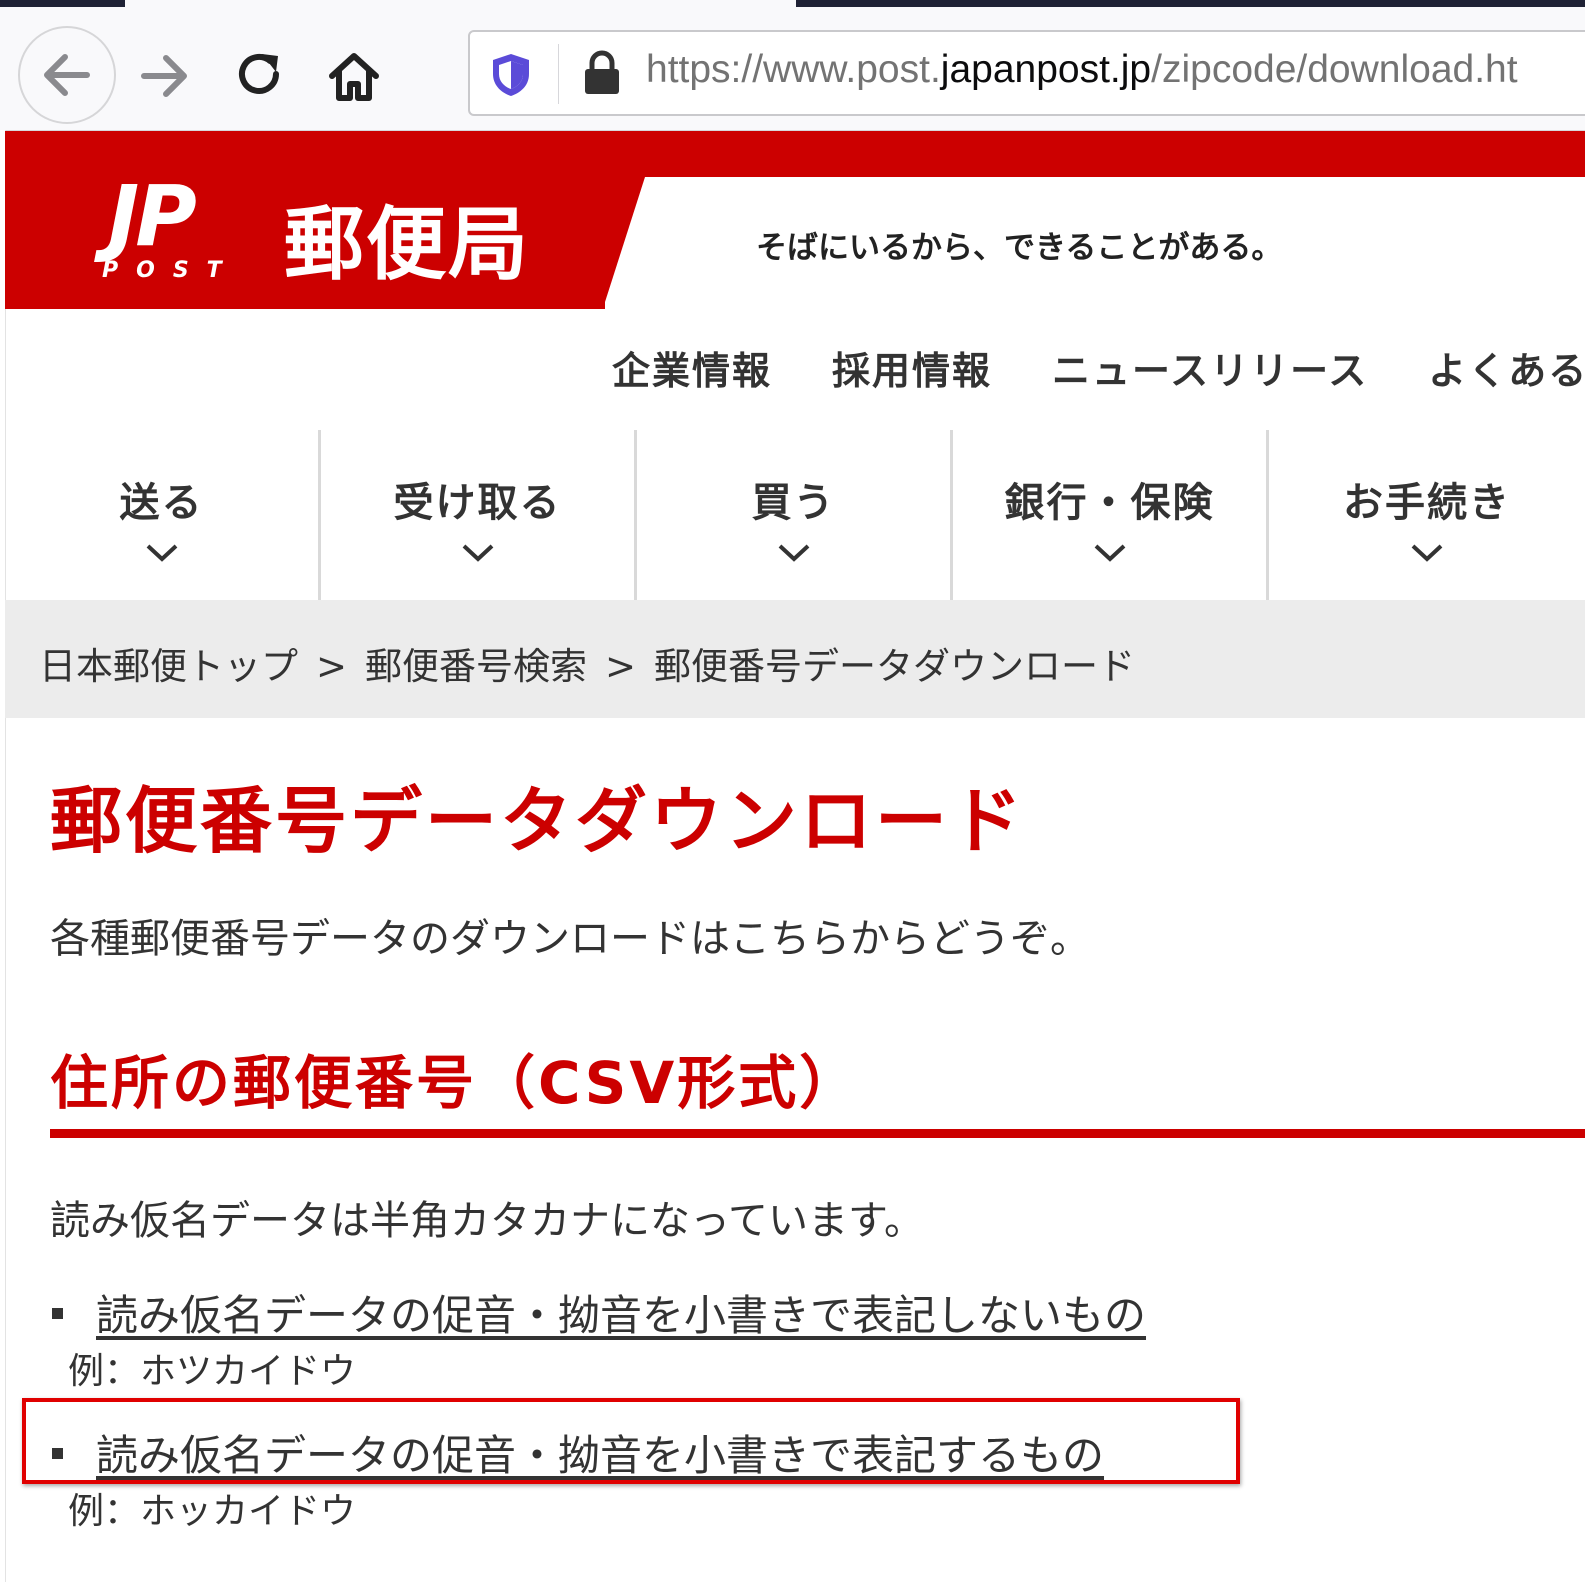 This screenshot has width=1585, height=1582. What do you see at coordinates (1506, 367) in the screenshot?
I see `utility-link-faq: よくあるご` at bounding box center [1506, 367].